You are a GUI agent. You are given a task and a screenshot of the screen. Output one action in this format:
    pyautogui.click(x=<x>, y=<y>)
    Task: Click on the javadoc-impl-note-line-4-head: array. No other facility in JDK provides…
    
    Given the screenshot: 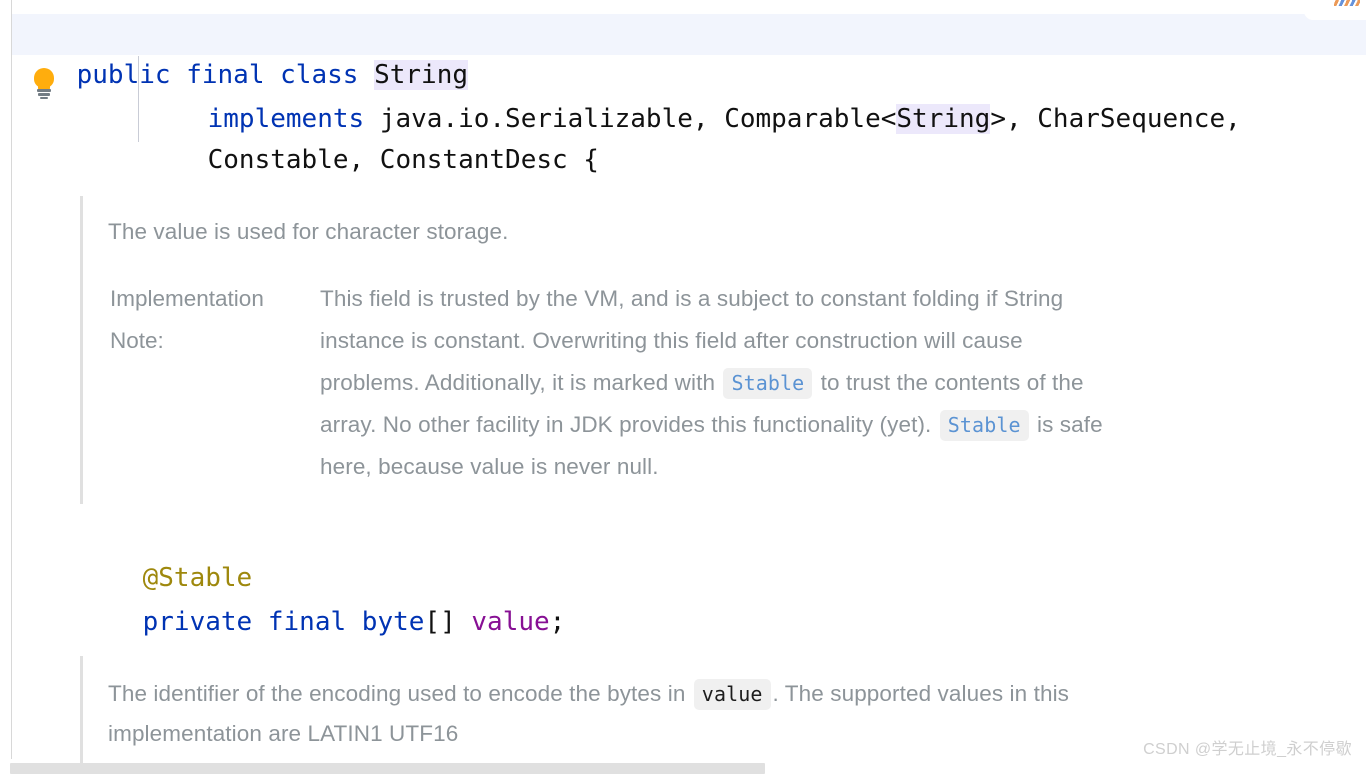 What is the action you would take?
    pyautogui.click(x=629, y=424)
    